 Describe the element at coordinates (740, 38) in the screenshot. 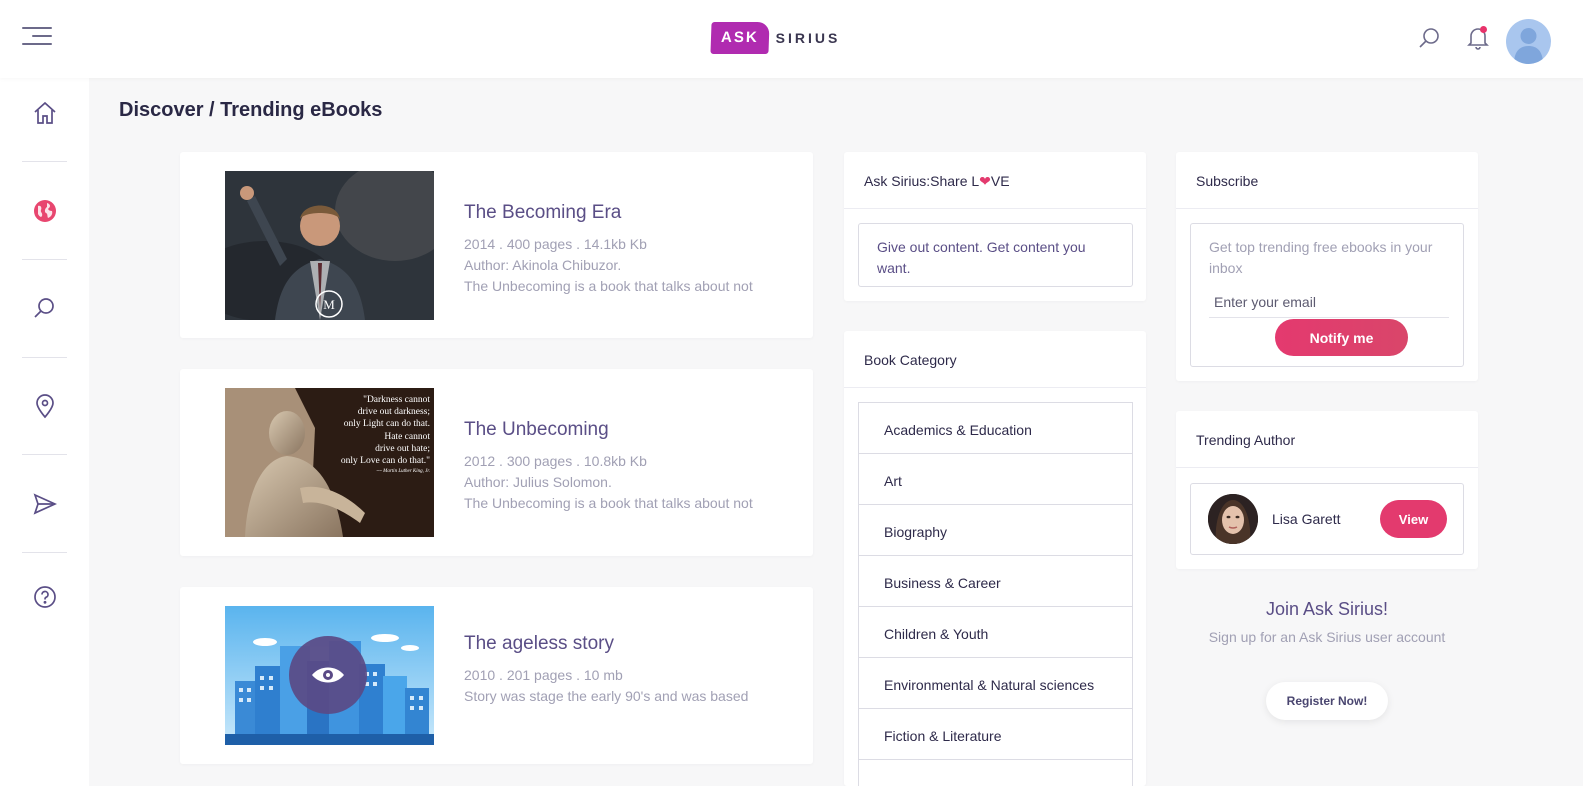

I see `logo-ask-text: ASK` at that location.